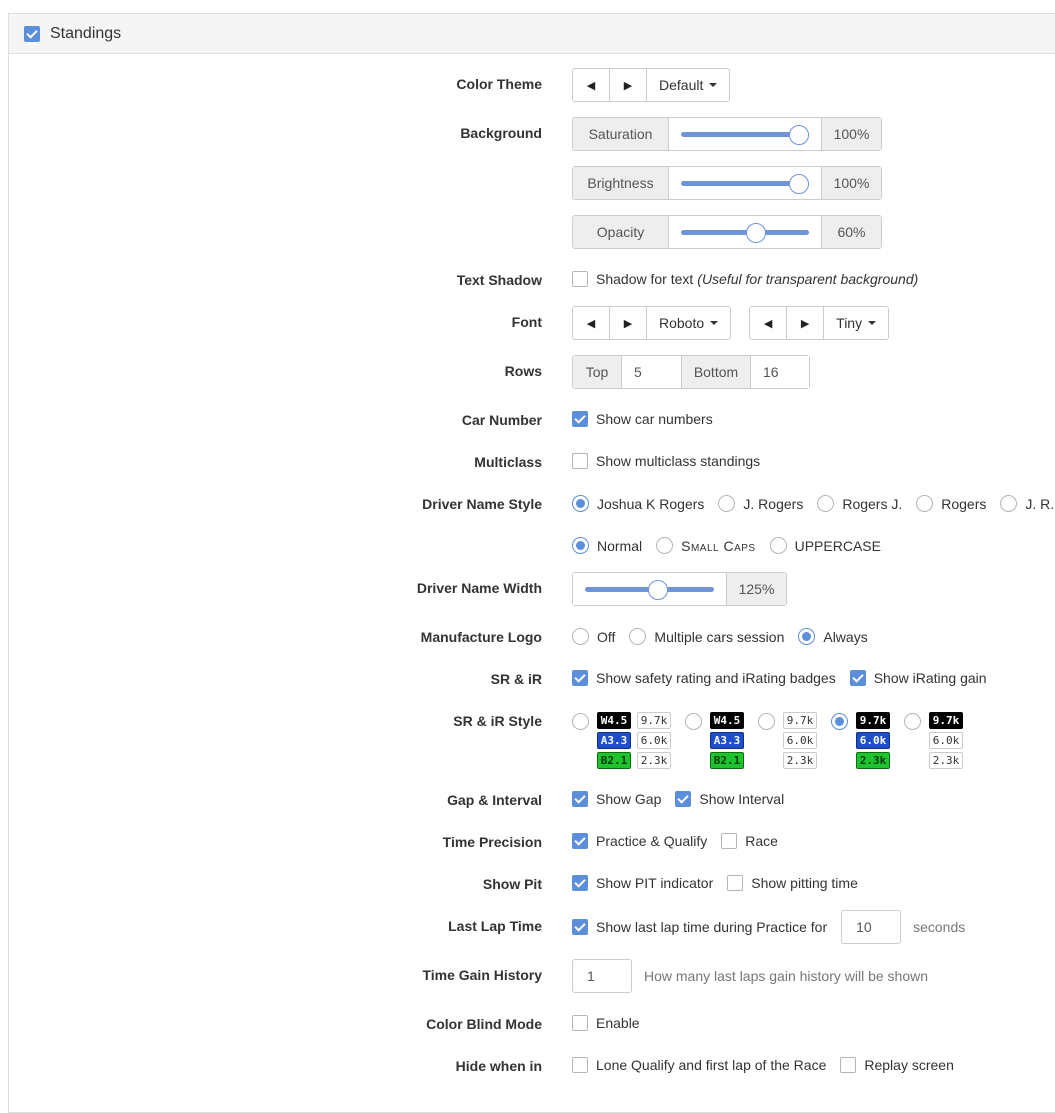  I want to click on panel-title: Standings, so click(86, 33).